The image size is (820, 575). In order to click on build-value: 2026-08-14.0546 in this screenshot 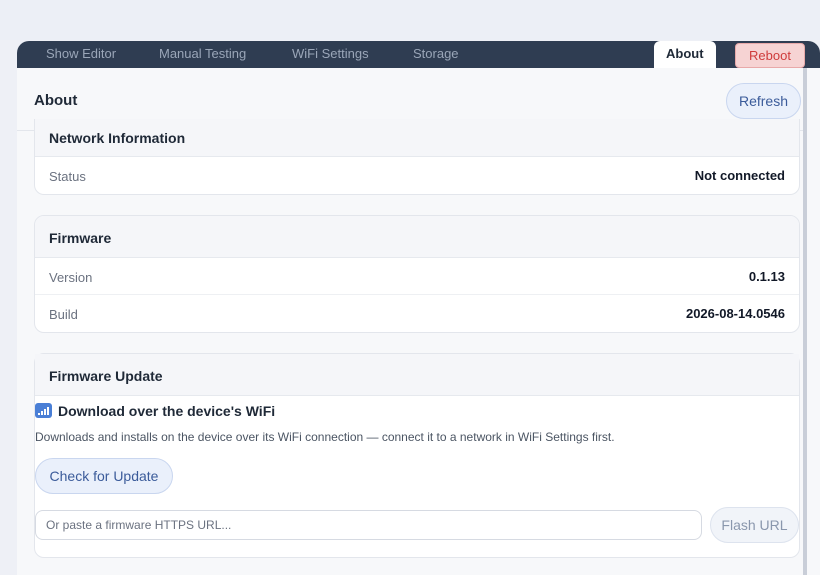, I will do `click(735, 313)`.